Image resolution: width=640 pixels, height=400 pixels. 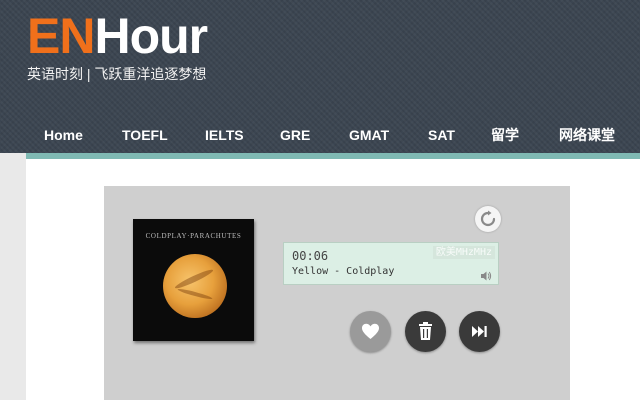 I want to click on album-cover: COLDPLAY·PARACHUTES, so click(x=193, y=280).